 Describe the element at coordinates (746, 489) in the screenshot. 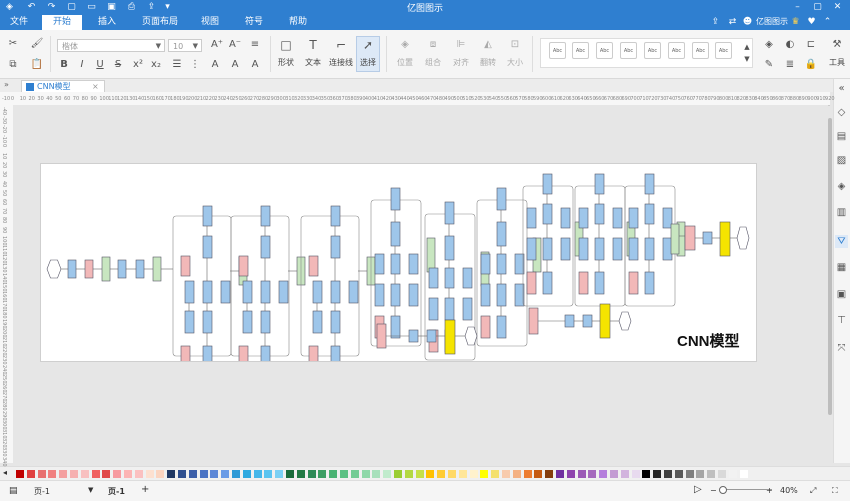

I see `zoom-slider-track` at that location.